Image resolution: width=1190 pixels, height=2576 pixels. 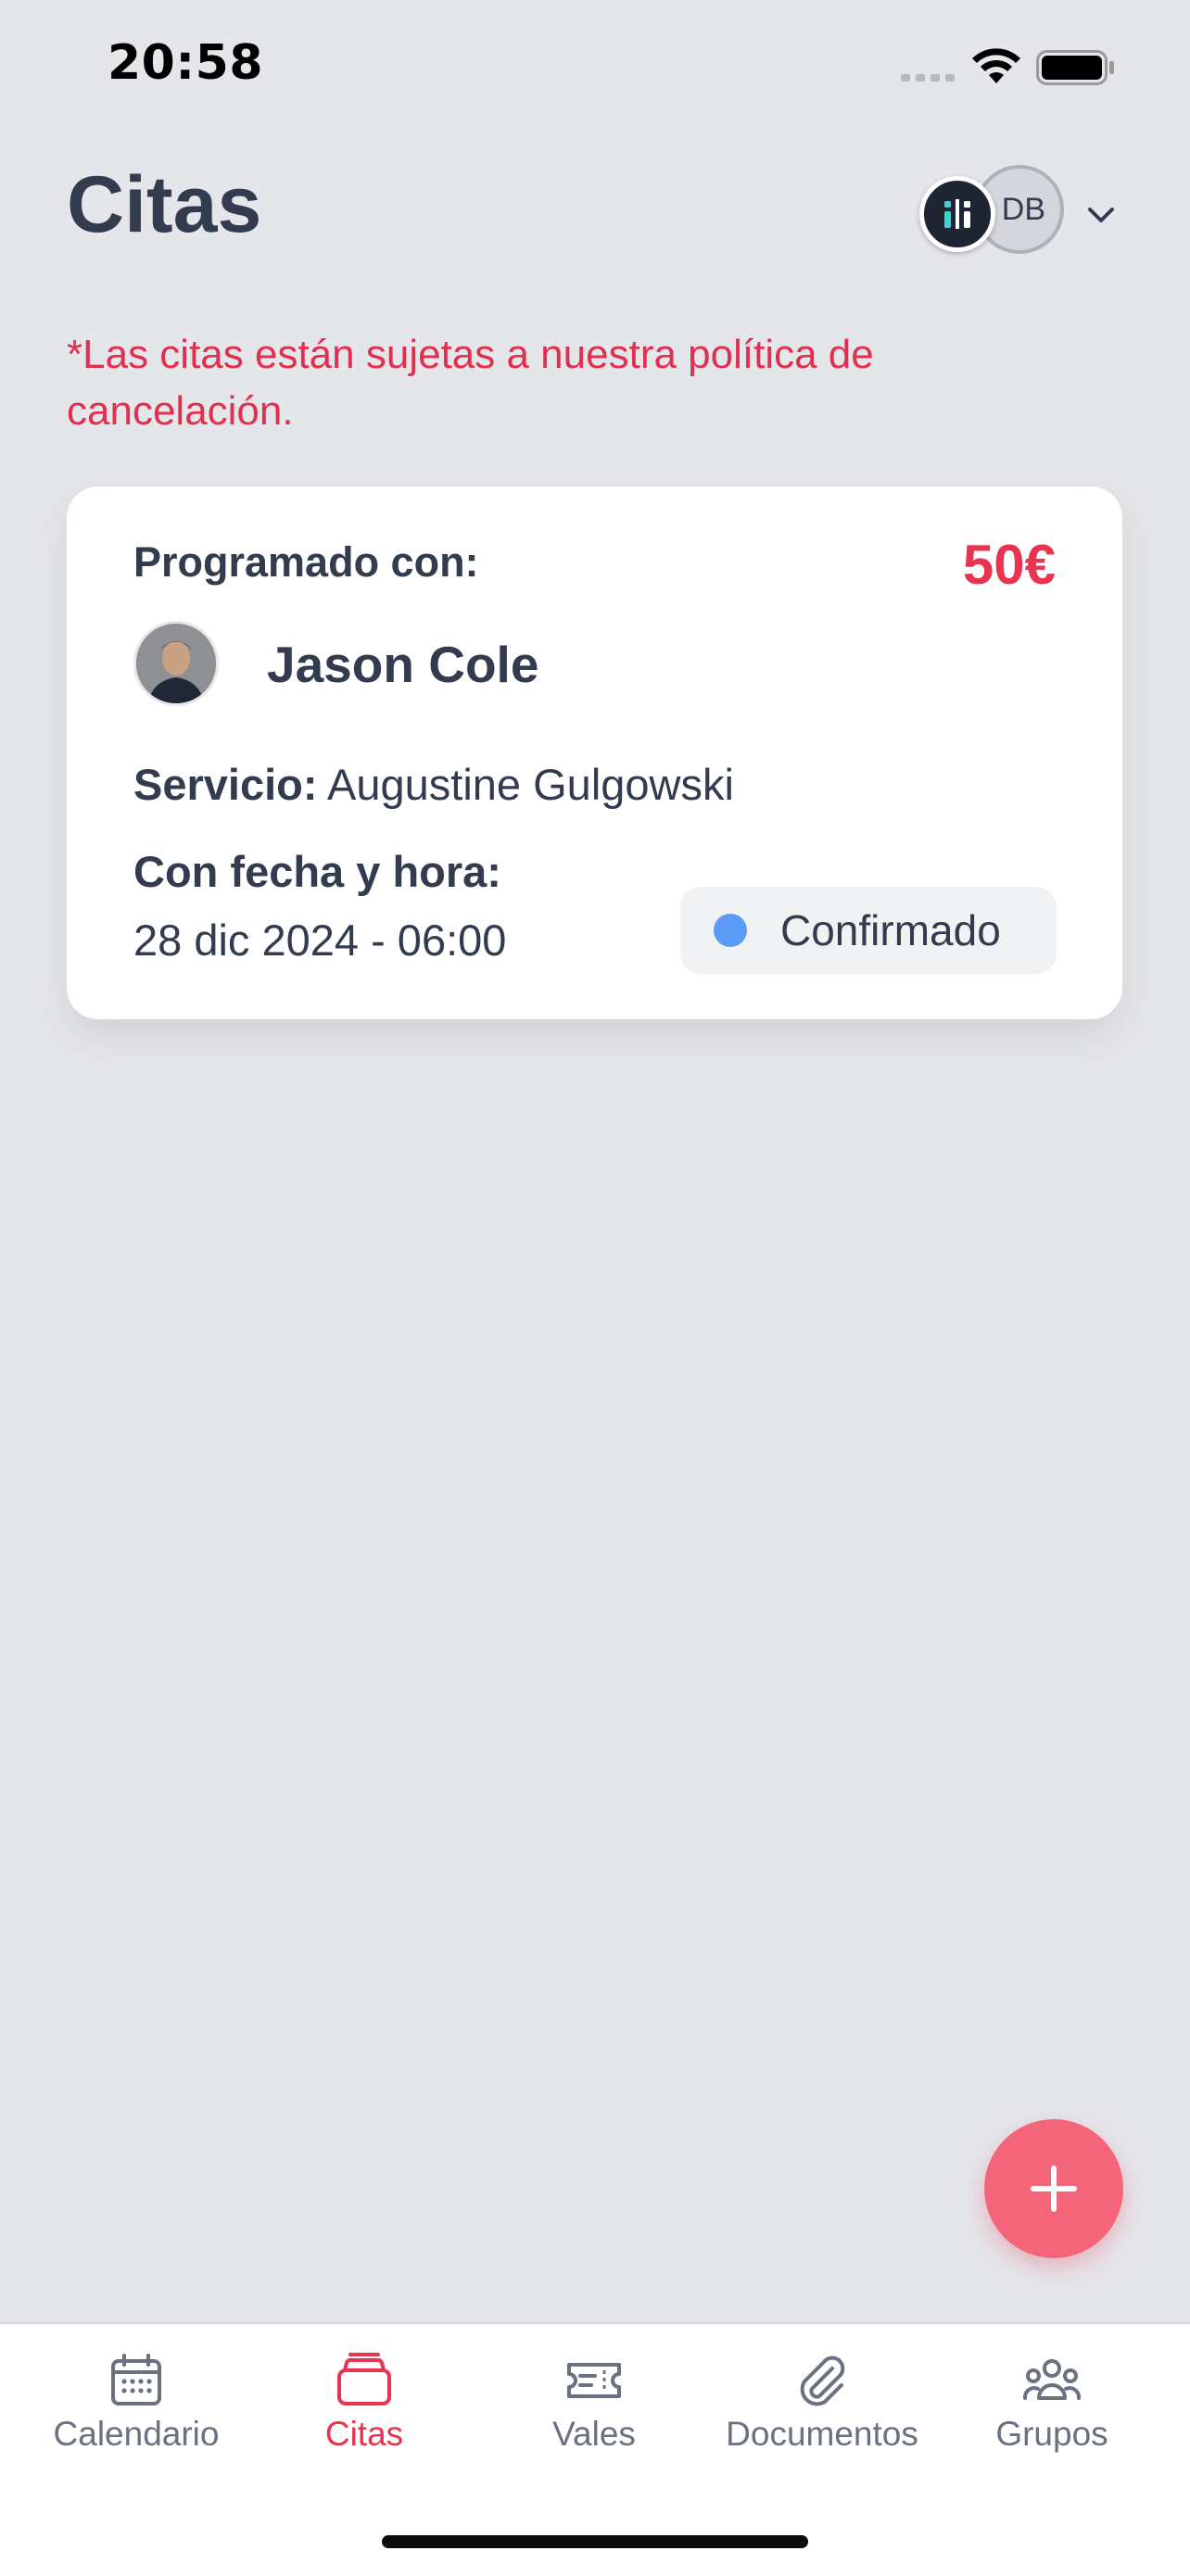 What do you see at coordinates (364, 2434) in the screenshot?
I see `tab-label: Citas` at bounding box center [364, 2434].